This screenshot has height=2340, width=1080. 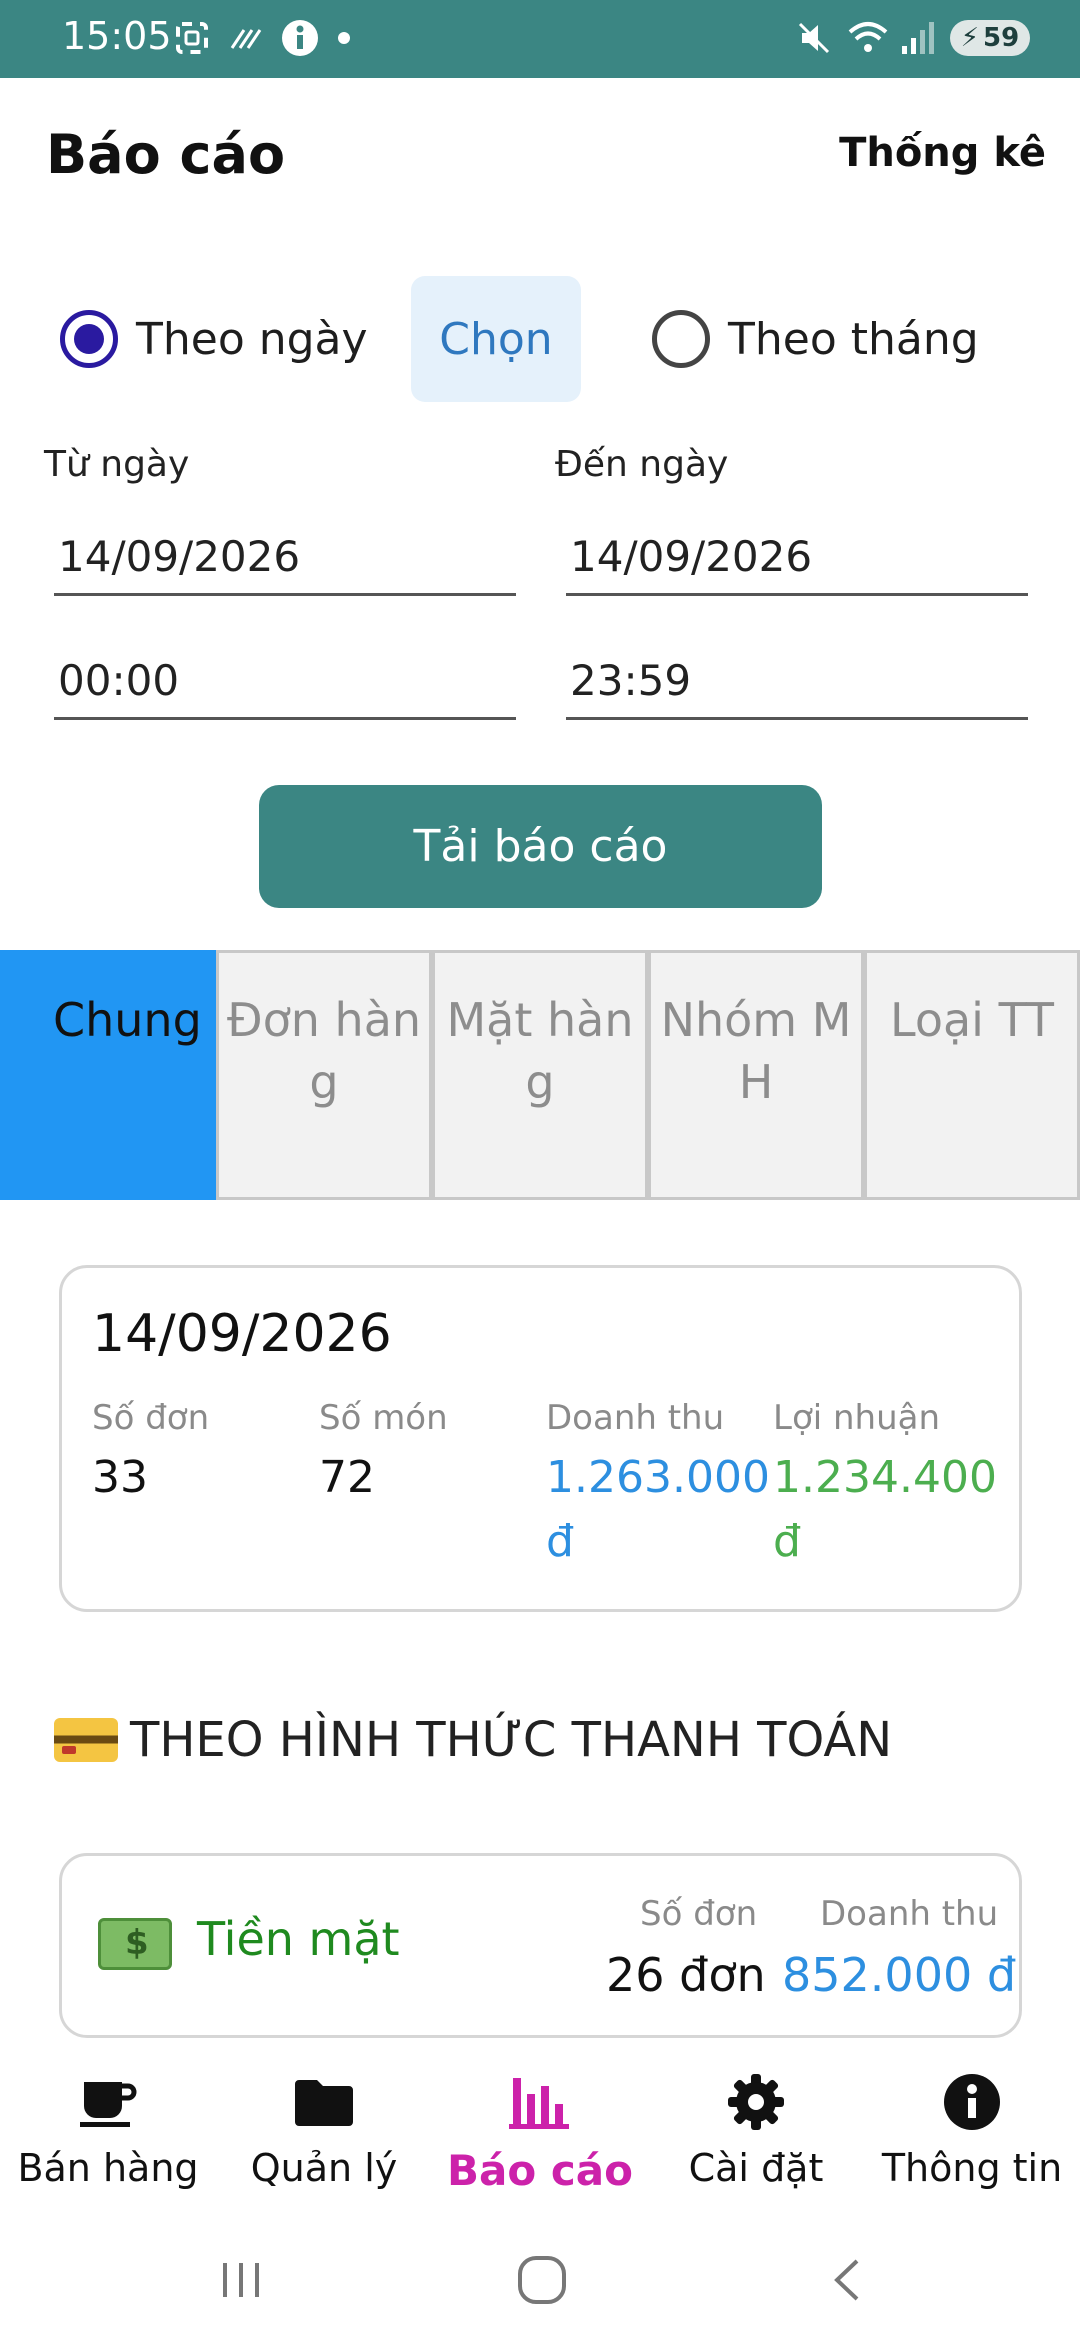 What do you see at coordinates (347, 1477) in the screenshot?
I see `metric-items-value: 72` at bounding box center [347, 1477].